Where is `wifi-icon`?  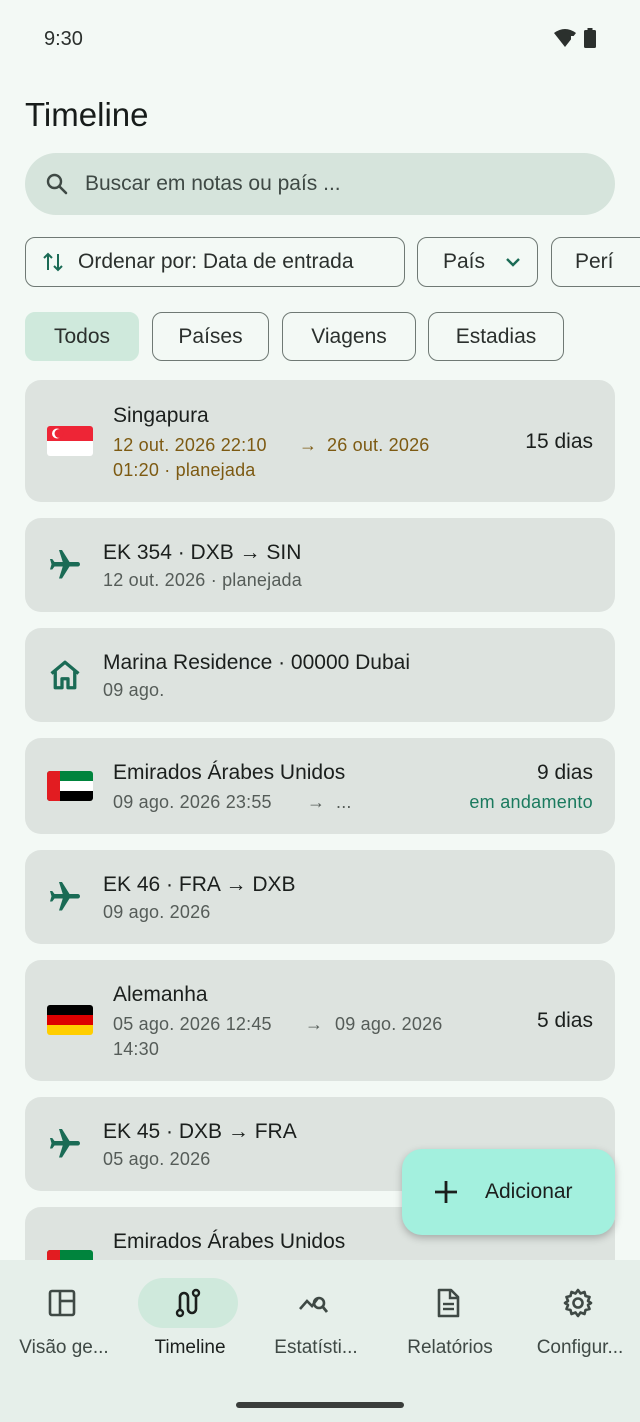 wifi-icon is located at coordinates (565, 38).